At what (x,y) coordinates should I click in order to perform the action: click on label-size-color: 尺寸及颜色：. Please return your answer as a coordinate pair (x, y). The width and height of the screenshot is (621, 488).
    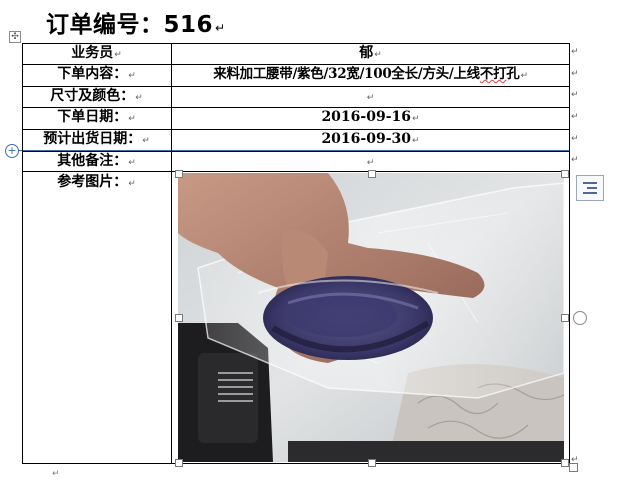
    Looking at the image, I should click on (92, 96).